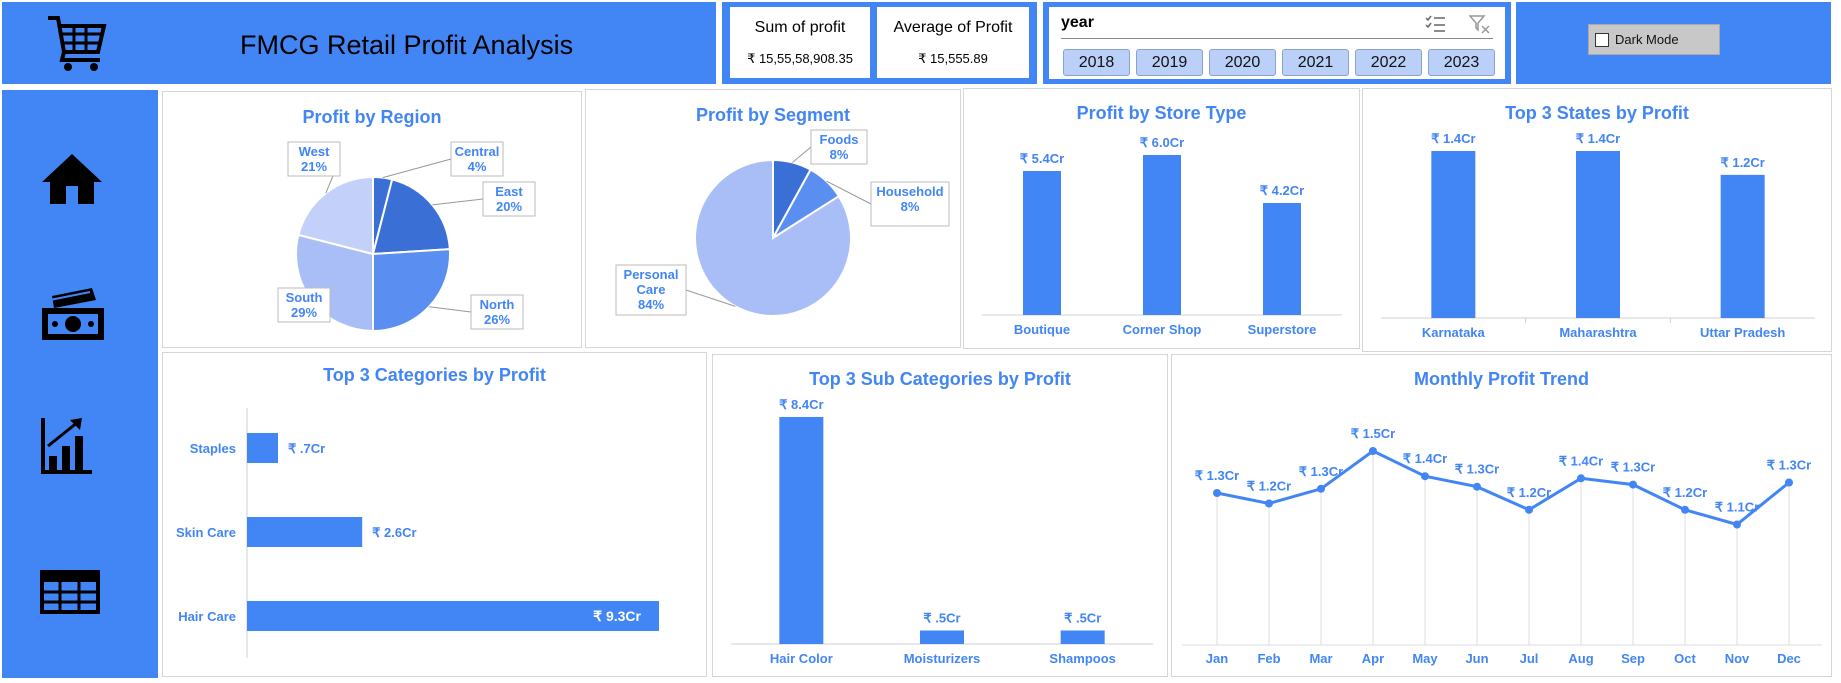 The image size is (1841, 683). What do you see at coordinates (801, 404) in the screenshot?
I see `bar-data-label: ₹ 8.4Cr` at bounding box center [801, 404].